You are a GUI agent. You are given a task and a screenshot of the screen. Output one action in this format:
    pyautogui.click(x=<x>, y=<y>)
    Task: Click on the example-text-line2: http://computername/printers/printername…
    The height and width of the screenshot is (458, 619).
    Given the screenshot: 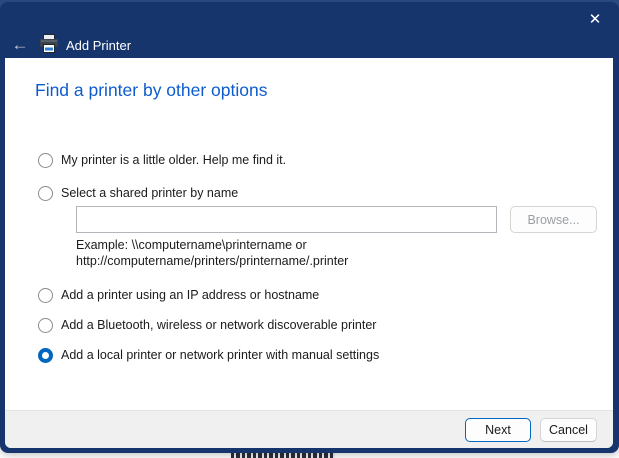 What is the action you would take?
    pyautogui.click(x=212, y=261)
    